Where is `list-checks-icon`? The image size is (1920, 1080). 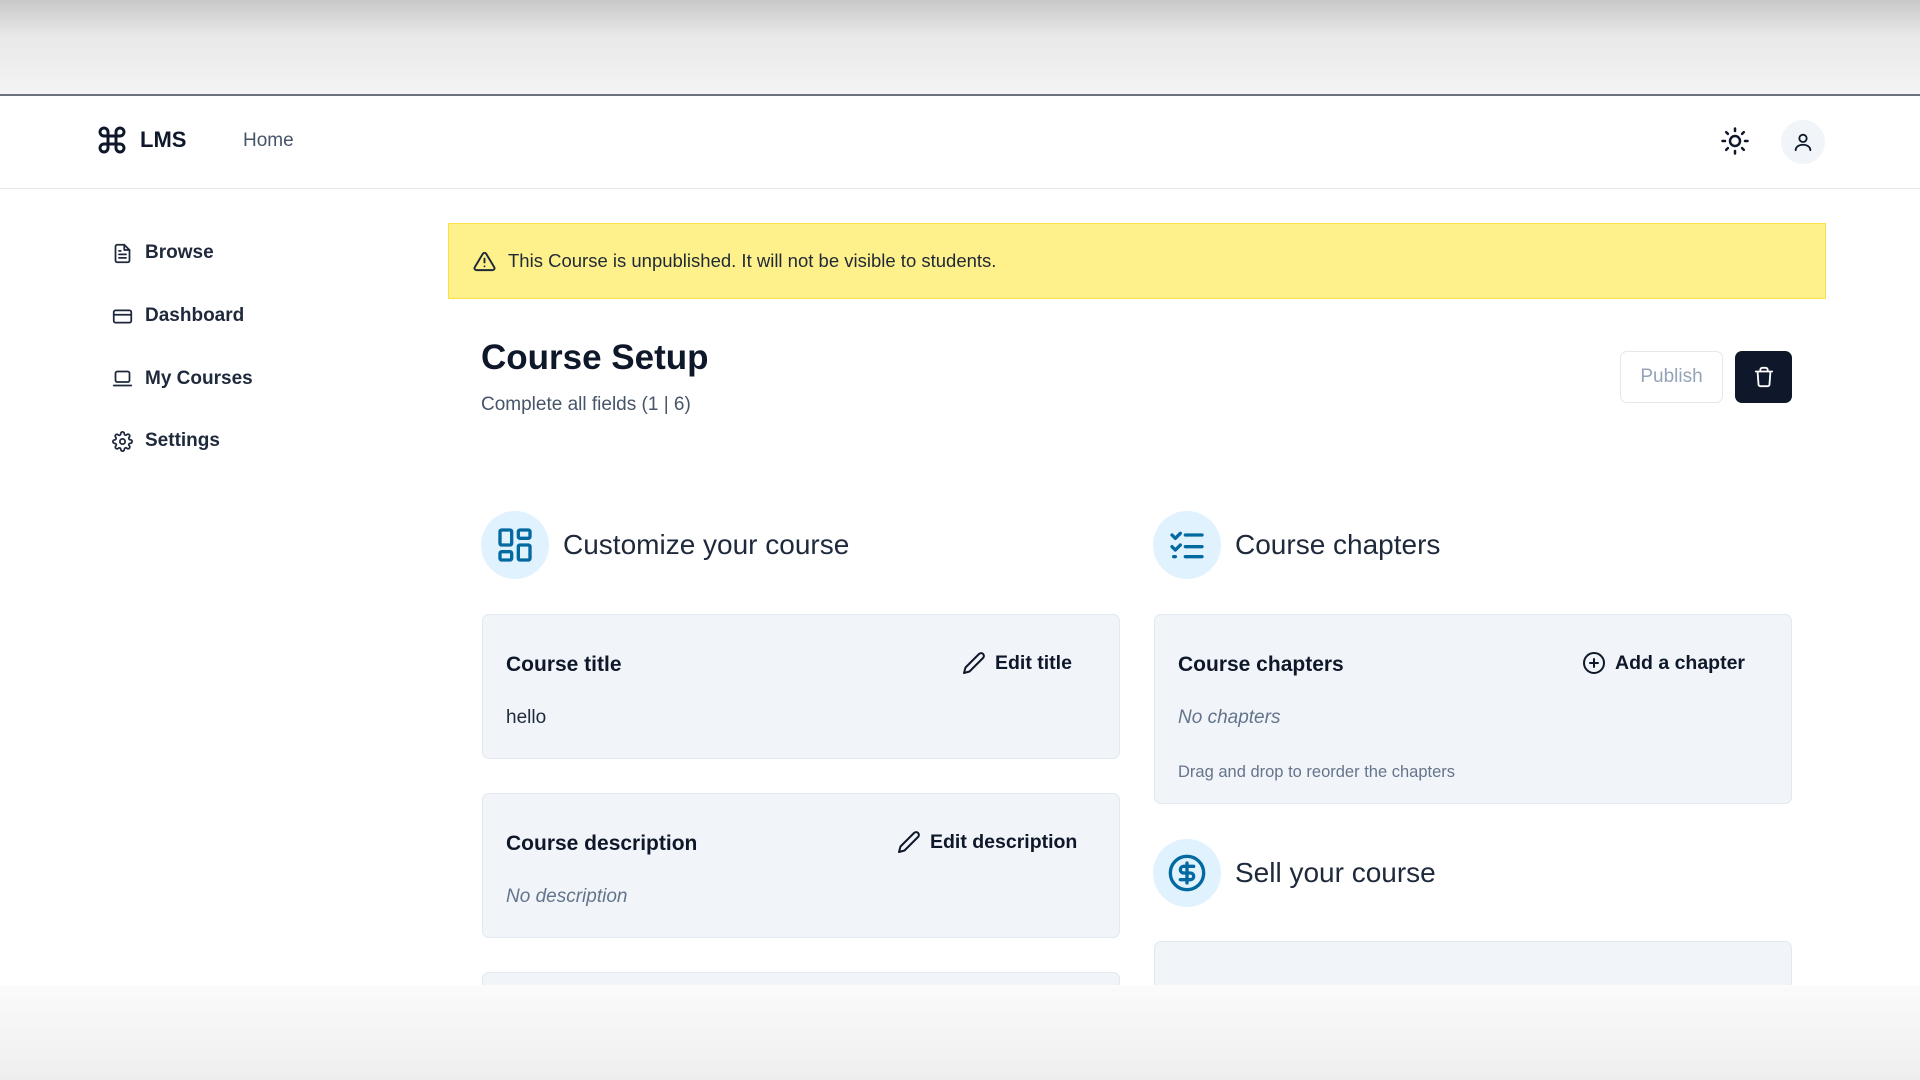
list-checks-icon is located at coordinates (1187, 545).